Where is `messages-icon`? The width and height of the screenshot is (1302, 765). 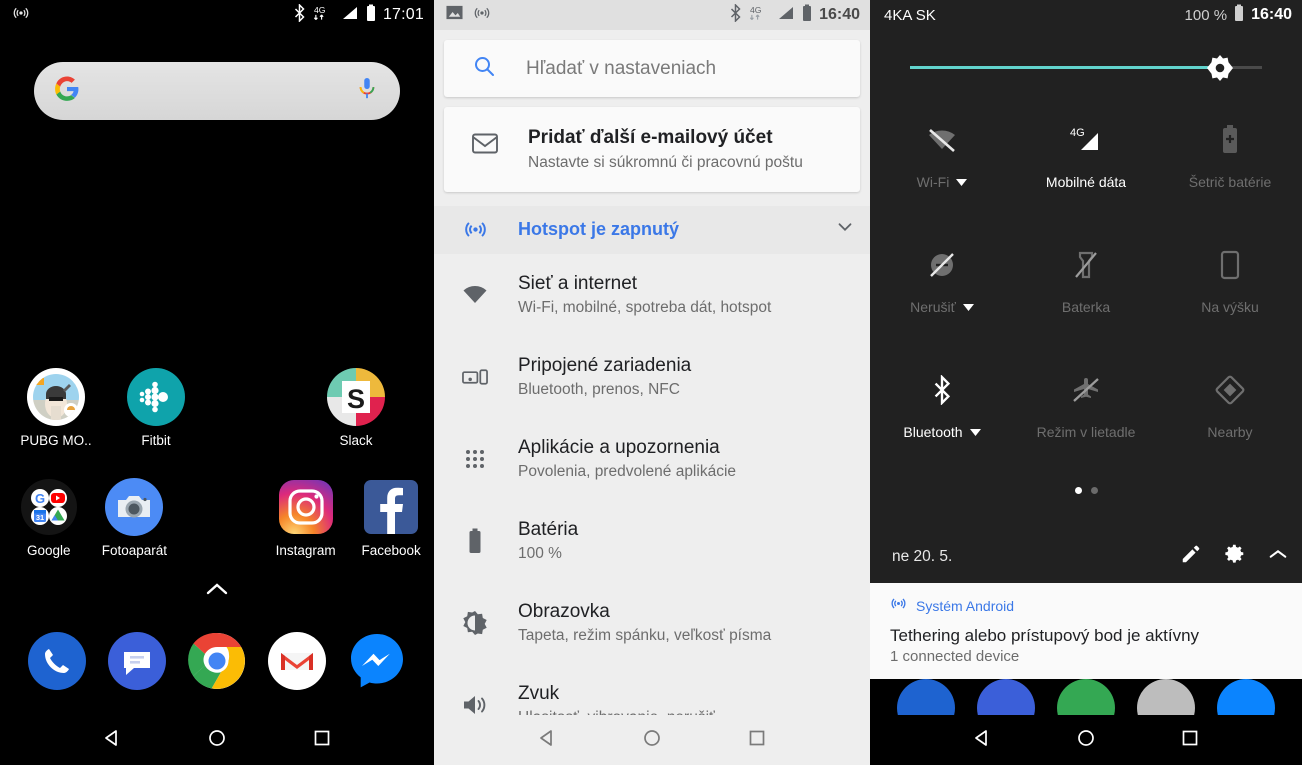 messages-icon is located at coordinates (137, 661).